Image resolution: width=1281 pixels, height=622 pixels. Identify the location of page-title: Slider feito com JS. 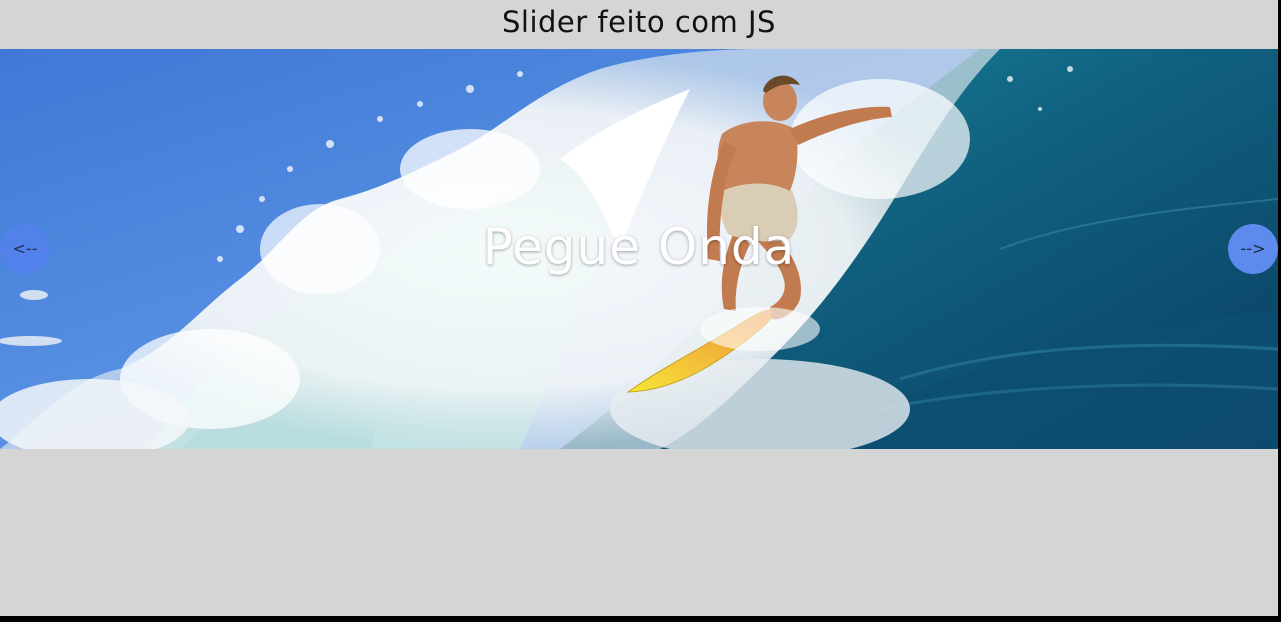
(639, 22).